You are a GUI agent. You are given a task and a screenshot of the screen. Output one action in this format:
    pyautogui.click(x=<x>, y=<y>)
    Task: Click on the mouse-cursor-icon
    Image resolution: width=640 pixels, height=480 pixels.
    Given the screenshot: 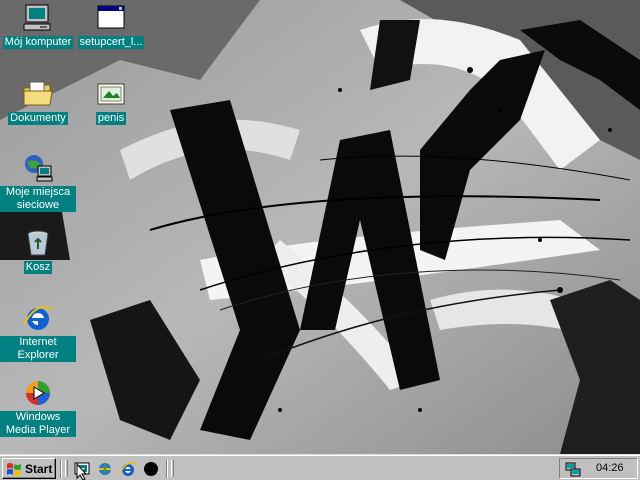 What is the action you would take?
    pyautogui.click(x=82, y=471)
    